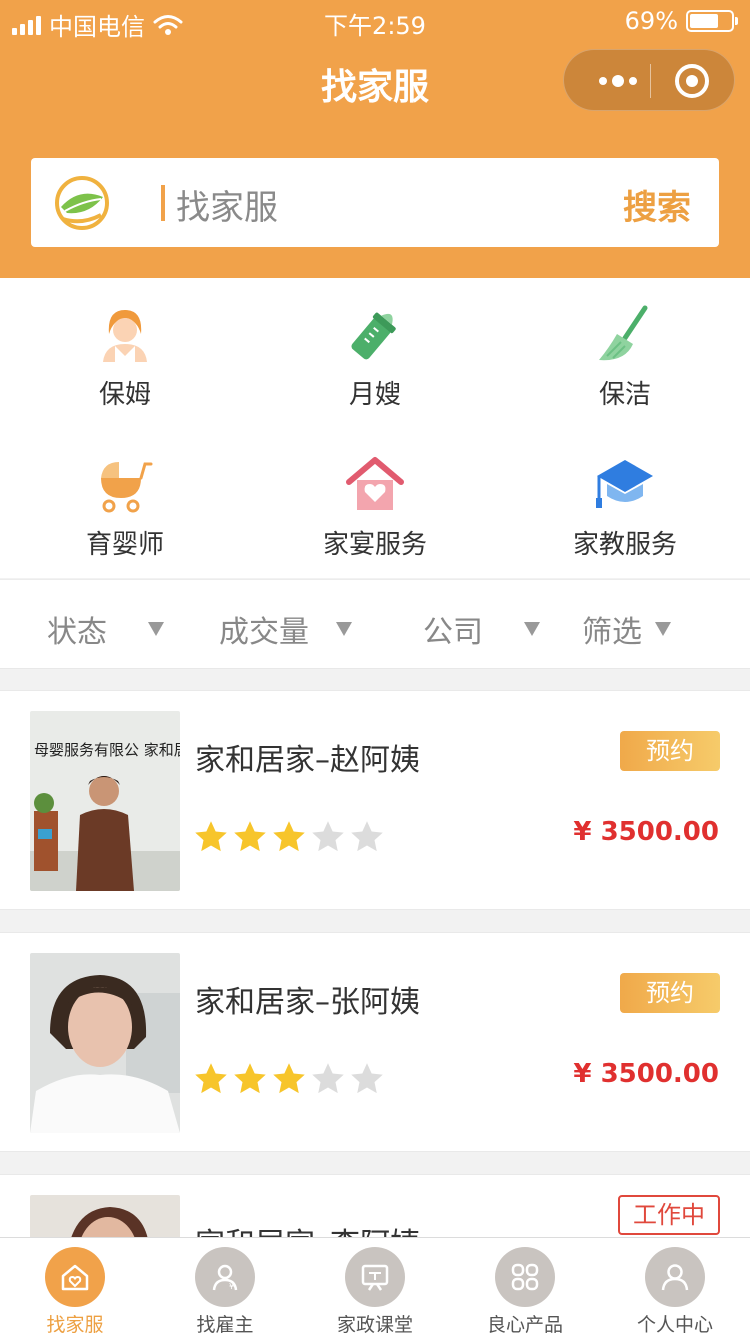  Describe the element at coordinates (163, 203) in the screenshot. I see `search-cursor` at that location.